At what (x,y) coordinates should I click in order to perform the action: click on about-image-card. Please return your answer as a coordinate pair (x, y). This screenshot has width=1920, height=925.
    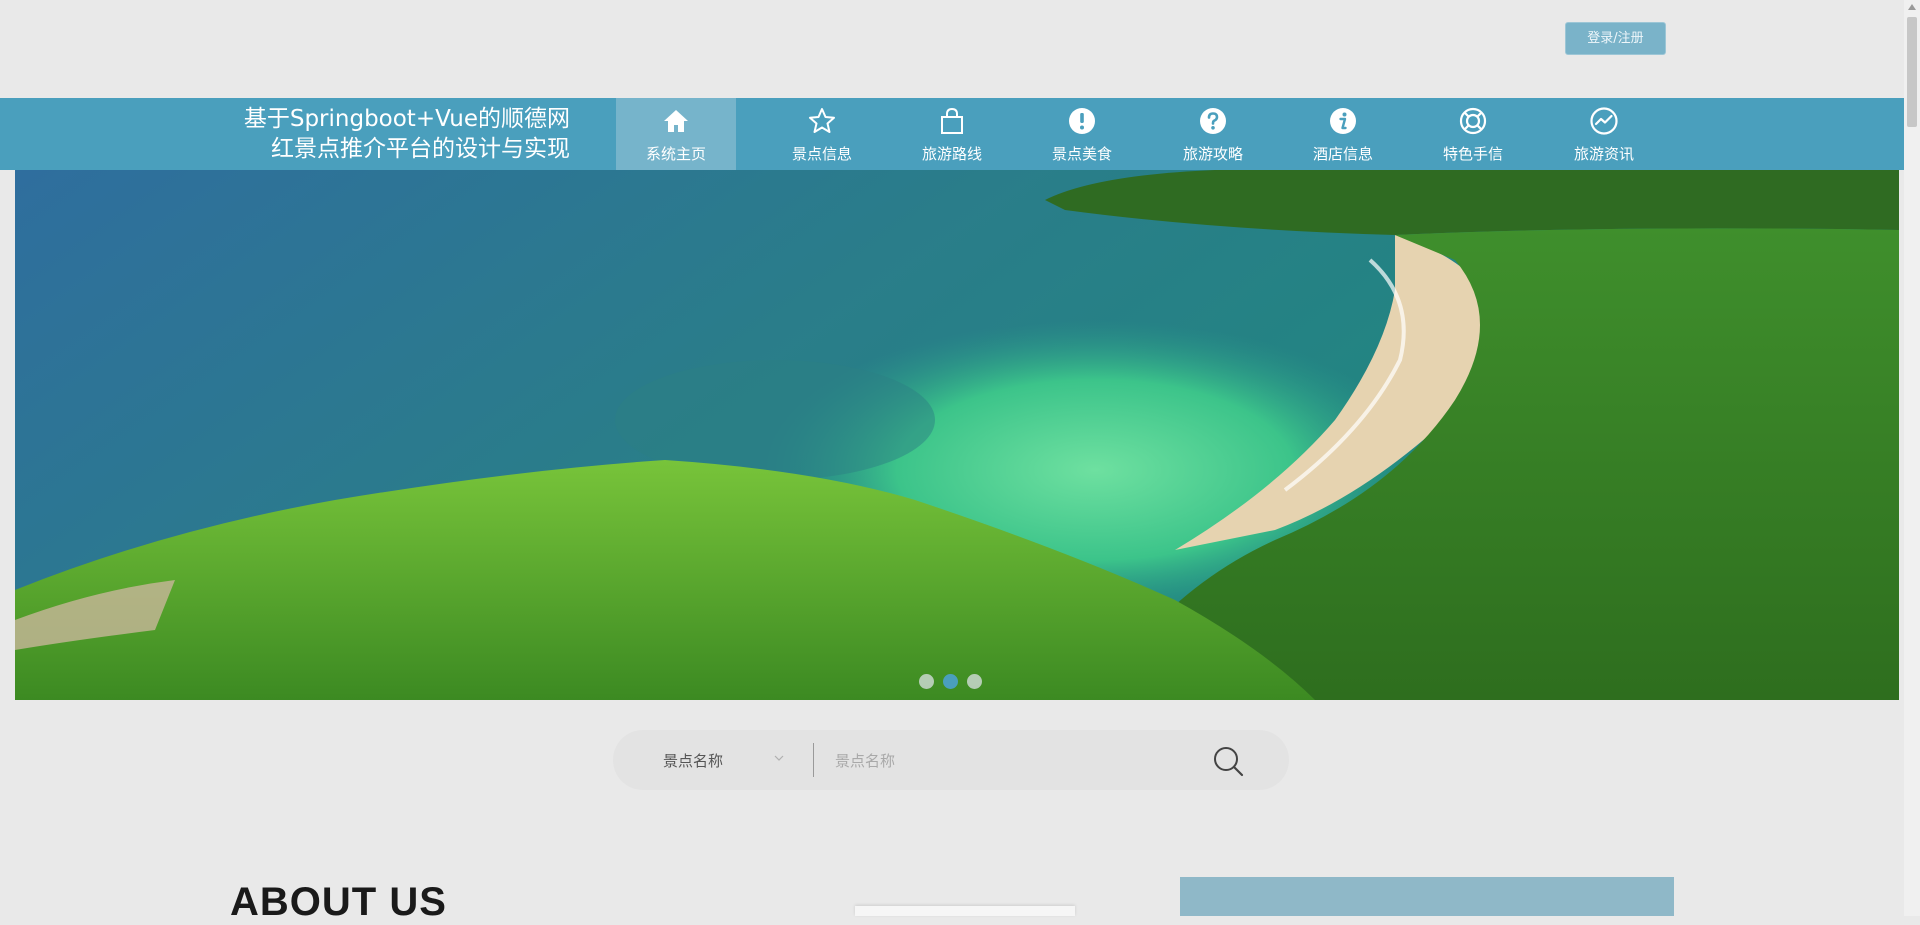
    Looking at the image, I should click on (965, 911).